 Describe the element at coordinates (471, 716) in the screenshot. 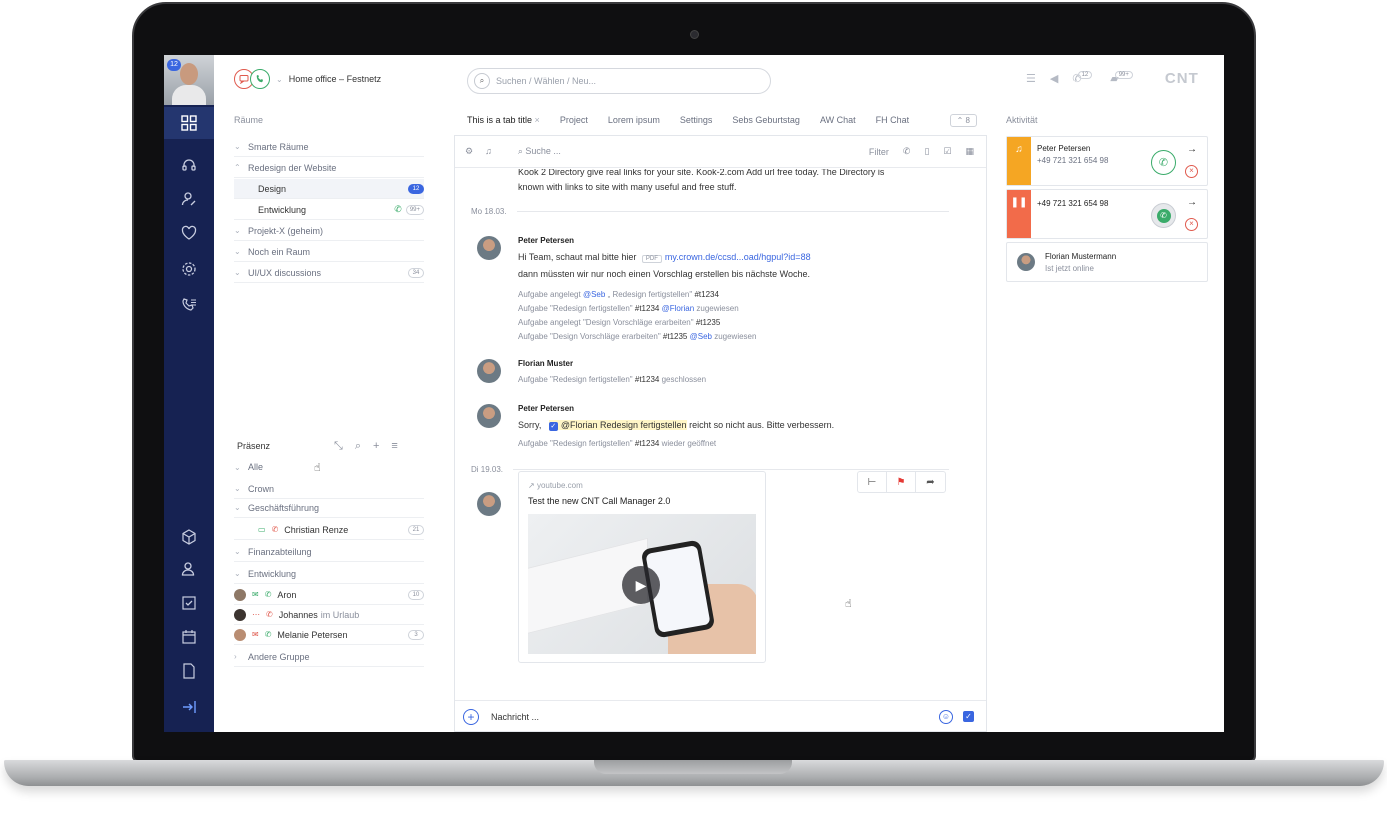

I see `attach-icon: +` at that location.